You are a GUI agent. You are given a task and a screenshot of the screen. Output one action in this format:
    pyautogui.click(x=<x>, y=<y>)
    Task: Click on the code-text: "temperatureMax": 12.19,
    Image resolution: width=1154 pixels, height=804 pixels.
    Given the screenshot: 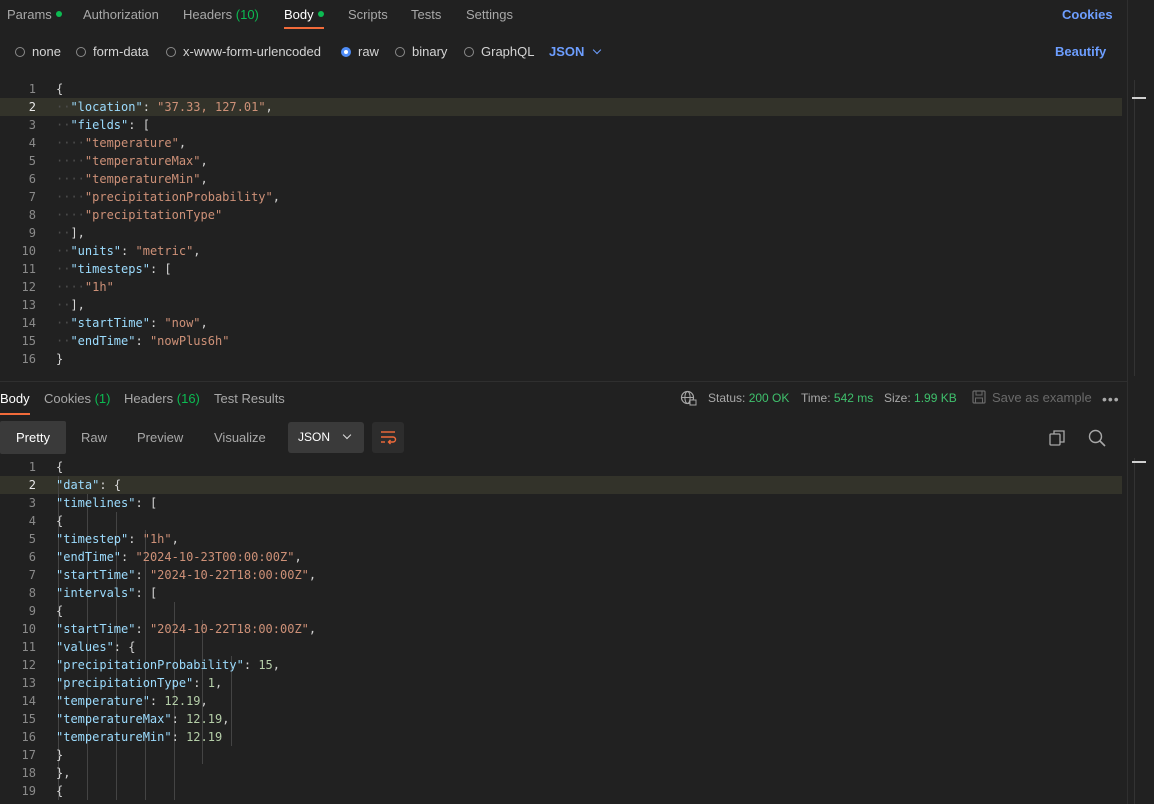 What is the action you would take?
    pyautogui.click(x=143, y=719)
    